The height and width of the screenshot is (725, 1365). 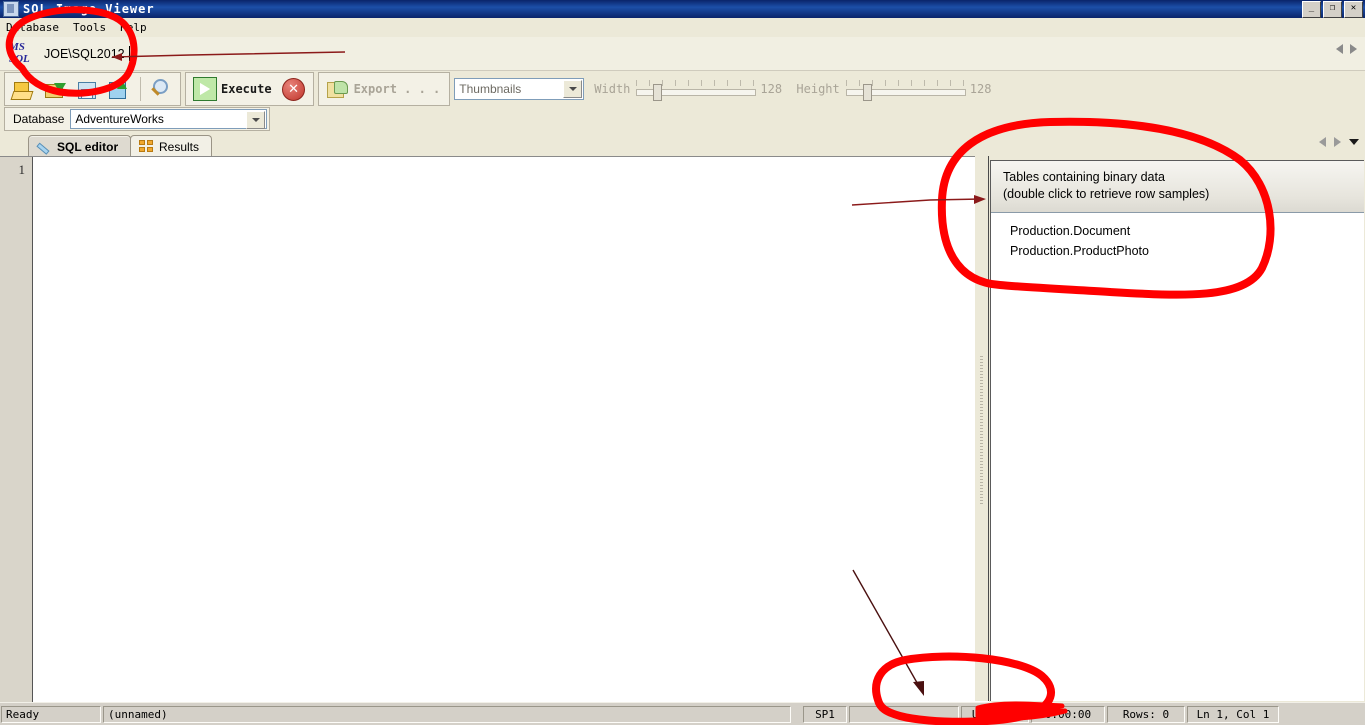 I want to click on binary-tables-subtitle: (double click to retrieve row samples), so click(x=1106, y=194).